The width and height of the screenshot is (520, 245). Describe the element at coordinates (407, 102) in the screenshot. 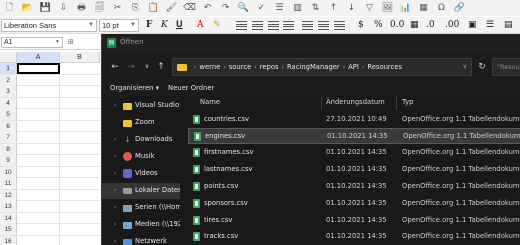

I see `column-header-type: Typ` at that location.